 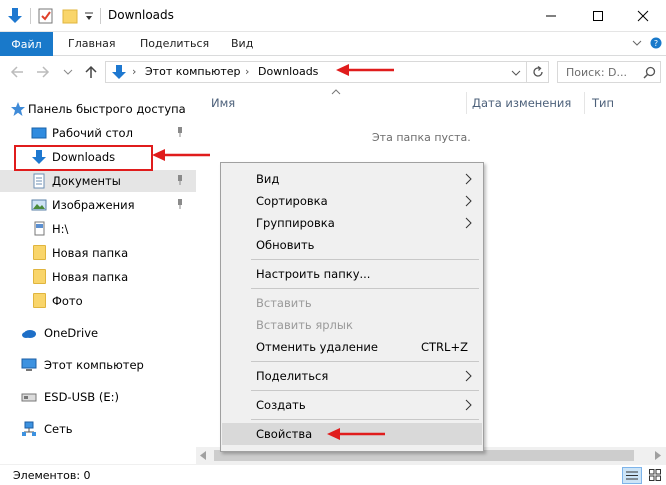 I want to click on address-dropdown-icon, so click(x=516, y=73).